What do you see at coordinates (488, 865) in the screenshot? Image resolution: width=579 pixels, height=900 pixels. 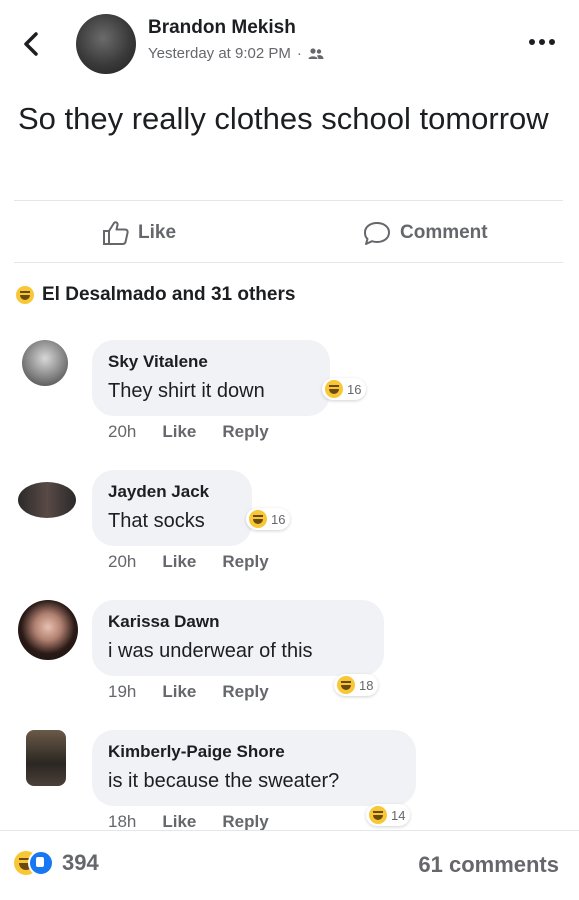 I see `comments-total-link: 61 comments` at bounding box center [488, 865].